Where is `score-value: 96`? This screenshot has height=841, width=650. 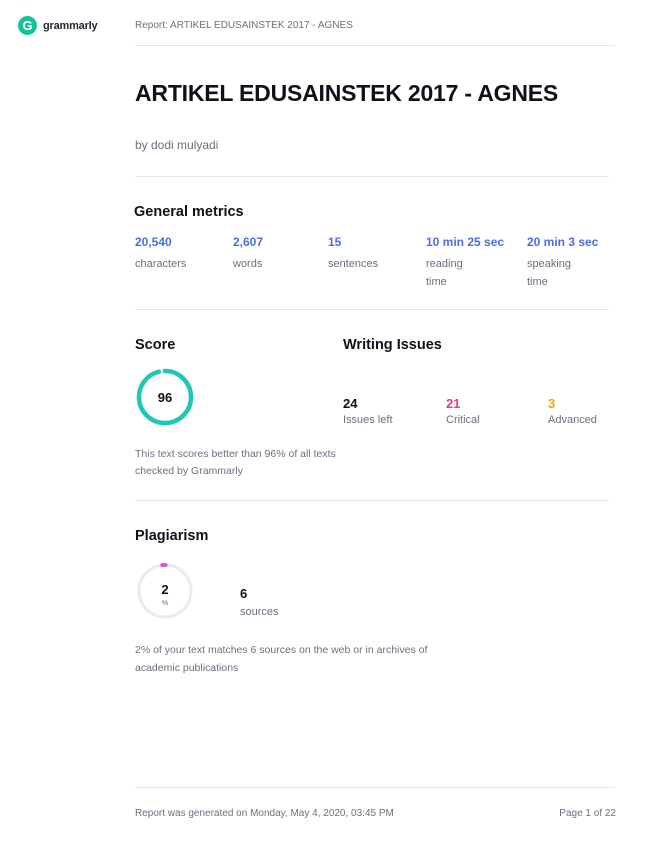
score-value: 96 is located at coordinates (165, 397).